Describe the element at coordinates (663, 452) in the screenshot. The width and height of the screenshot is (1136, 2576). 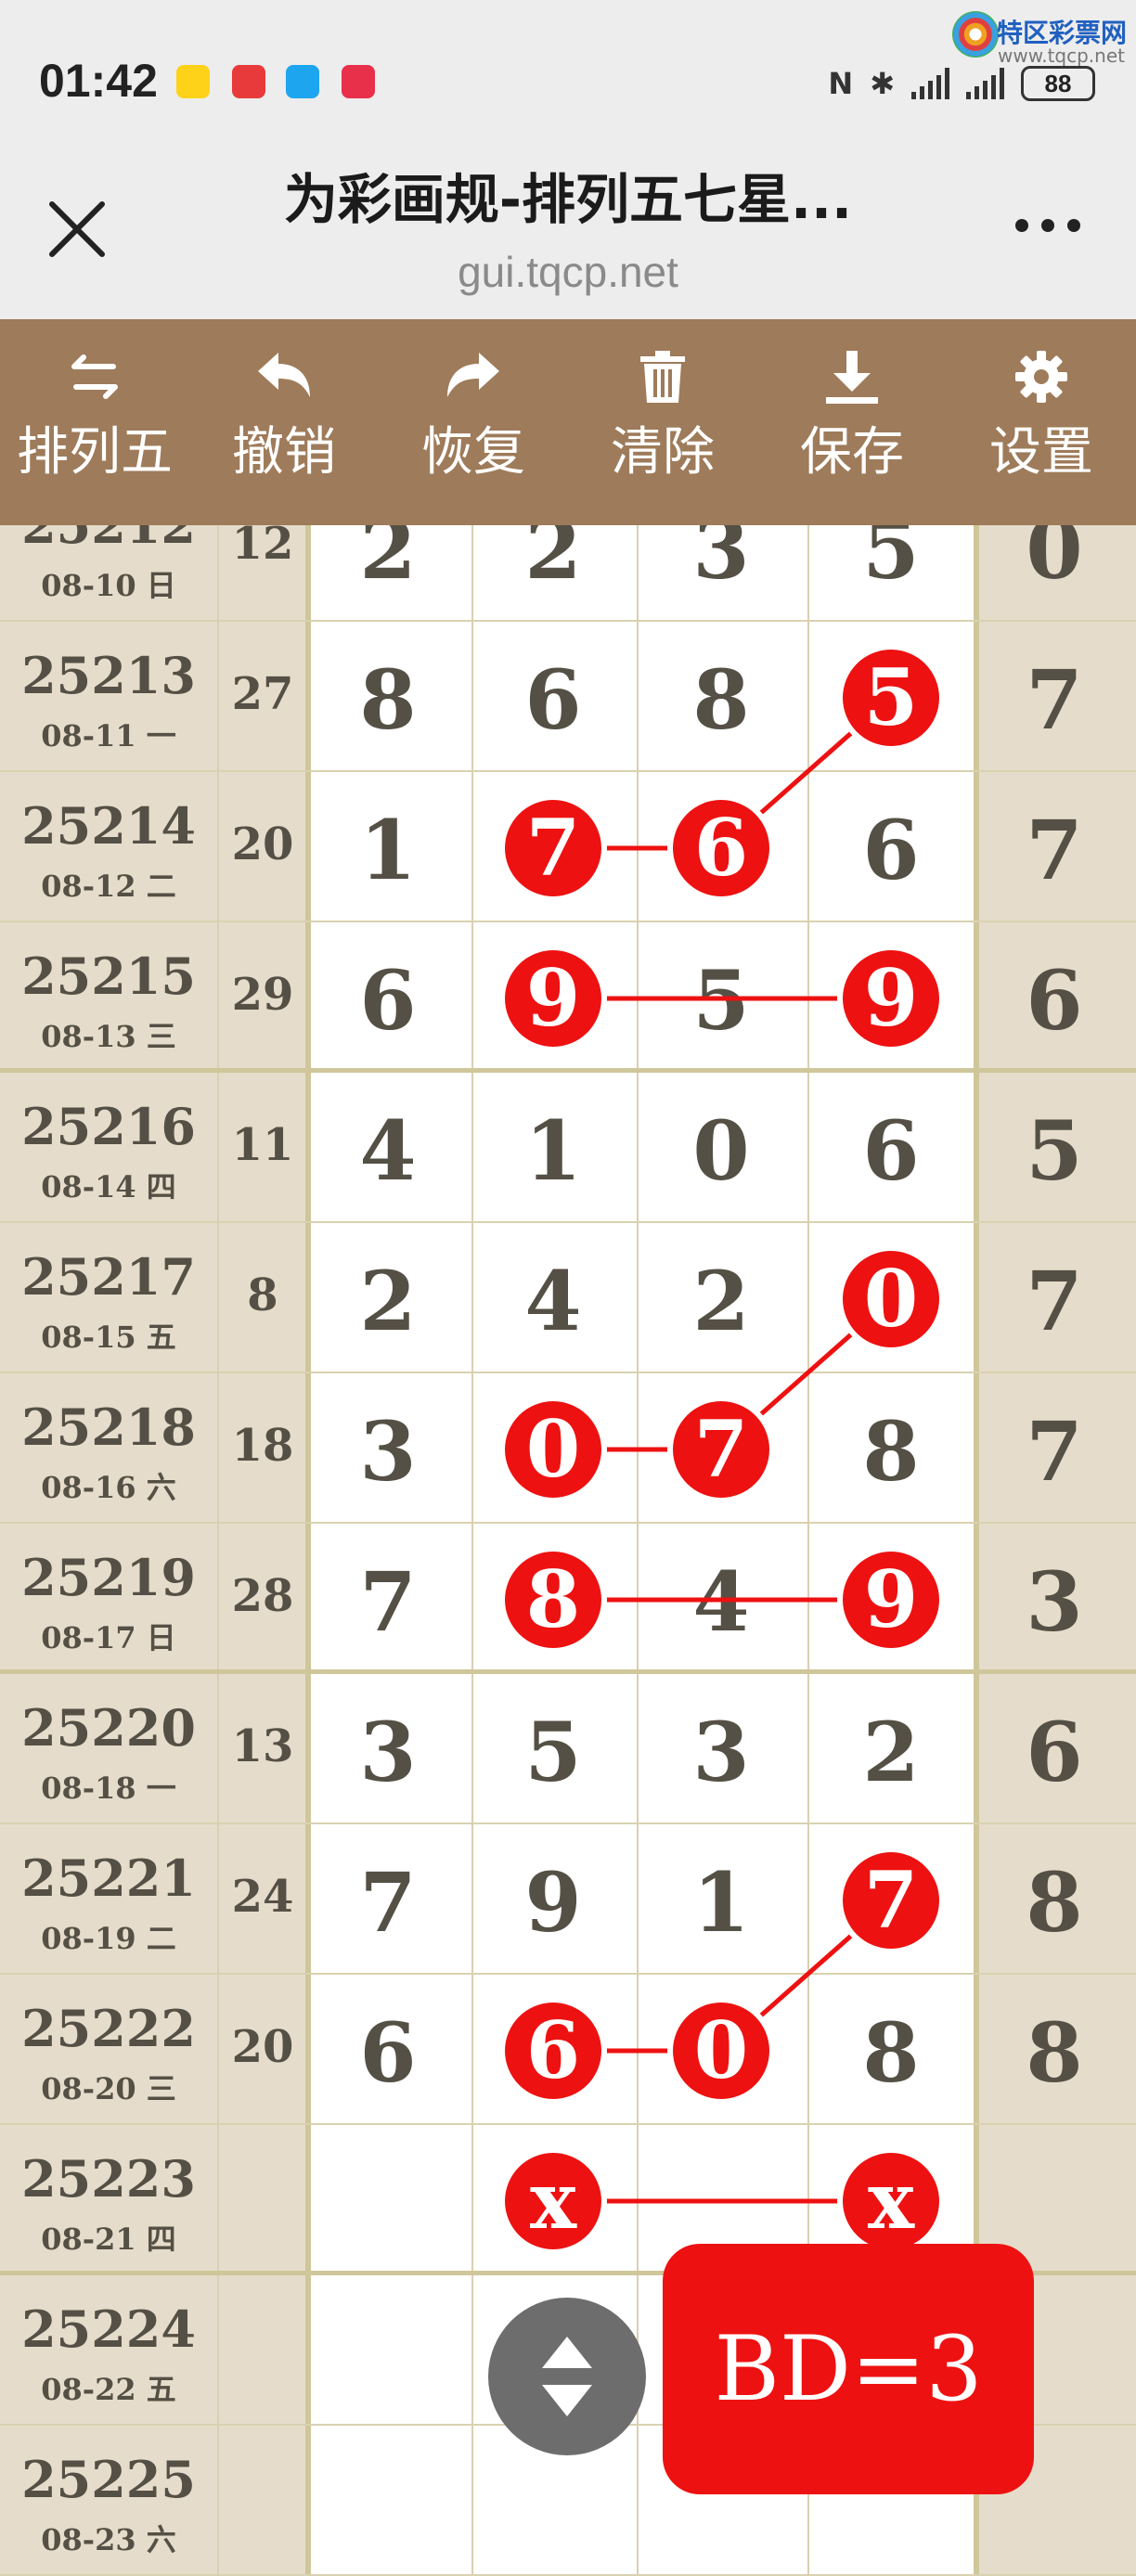
I see `toolbar-label: 清除` at that location.